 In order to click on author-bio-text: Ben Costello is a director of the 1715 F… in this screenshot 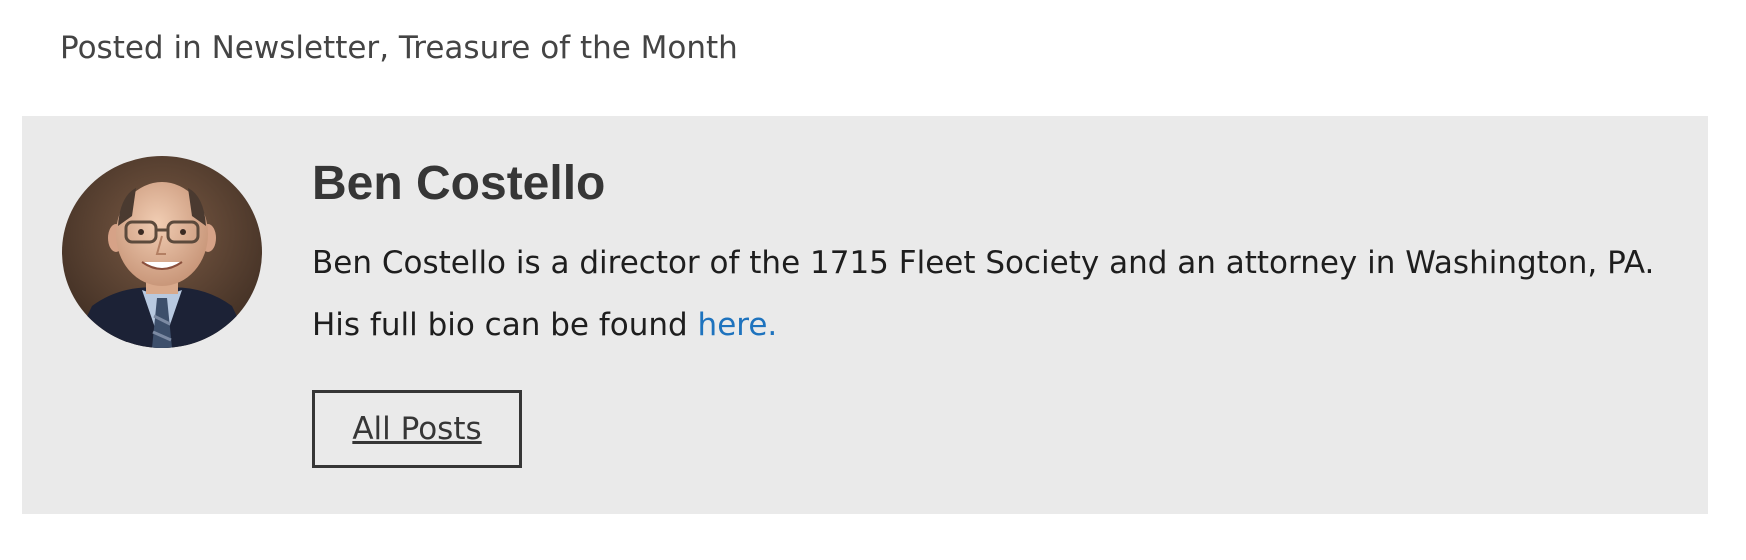, I will do `click(983, 294)`.